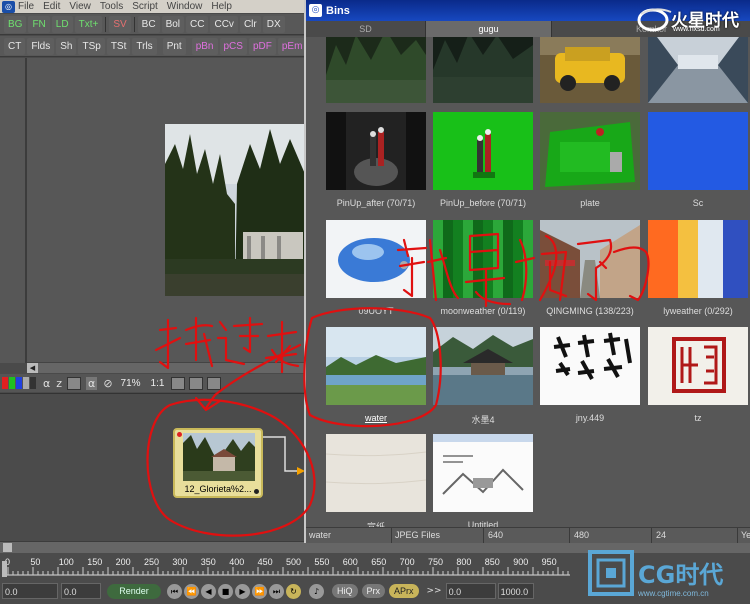 This screenshot has width=750, height=604. Describe the element at coordinates (590, 259) in the screenshot. I see `bin-thumbnail-street` at that location.